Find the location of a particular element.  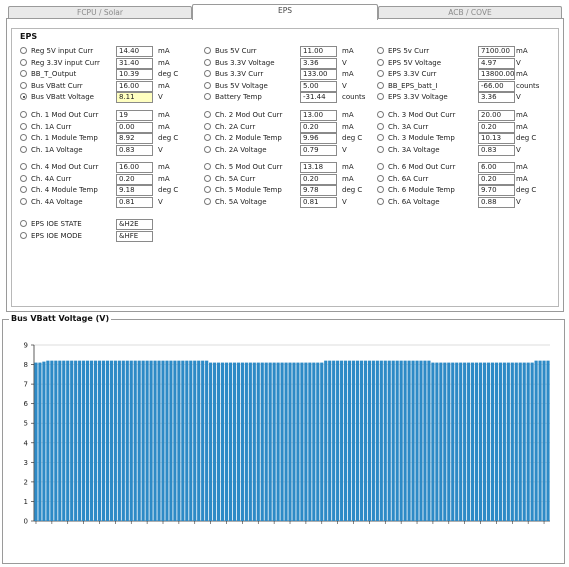

telemetry-row: Ch. 4 Module Temp 9.18 deg C is located at coordinates (115, 190).